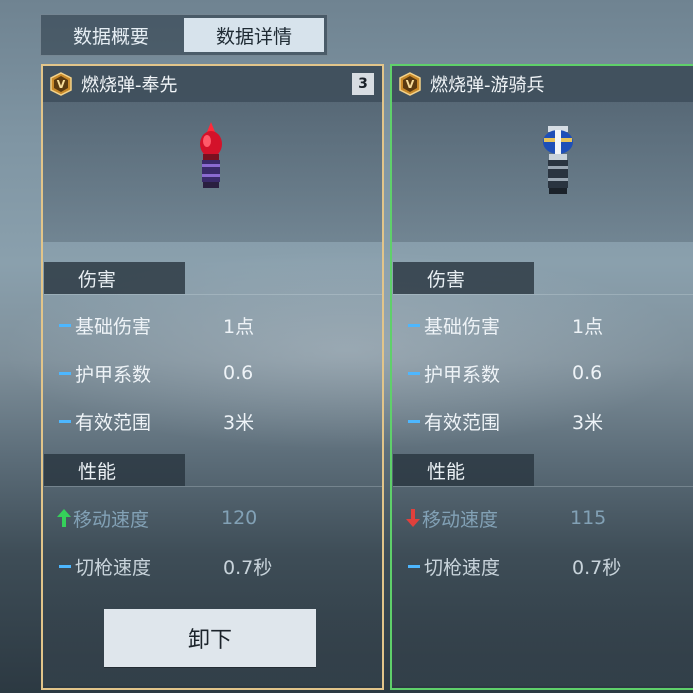  What do you see at coordinates (129, 85) in the screenshot?
I see `item-title: 燃烧弹-奉先` at bounding box center [129, 85].